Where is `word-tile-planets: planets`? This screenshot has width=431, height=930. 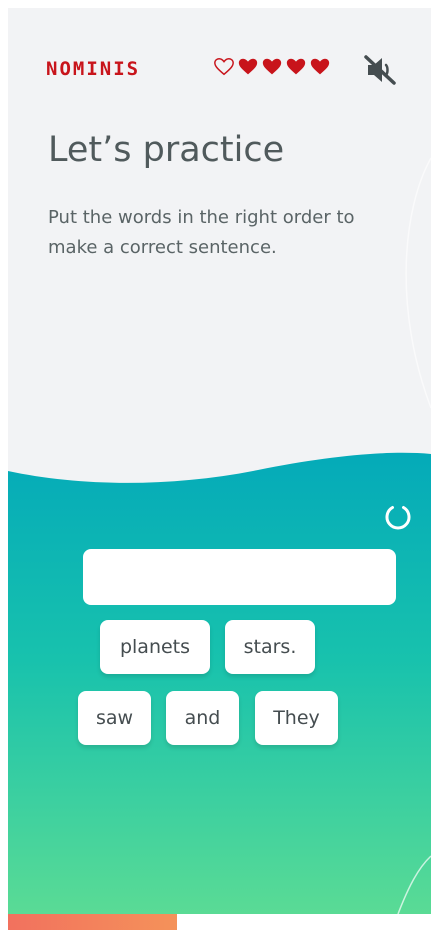 word-tile-planets: planets is located at coordinates (155, 647).